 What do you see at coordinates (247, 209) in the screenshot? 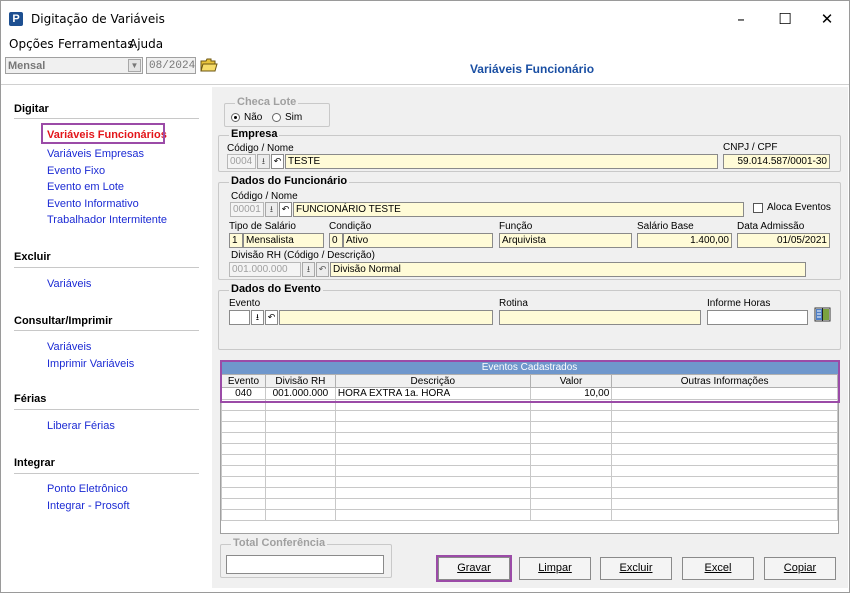
I see `funcionario-code-field: 00001` at bounding box center [247, 209].